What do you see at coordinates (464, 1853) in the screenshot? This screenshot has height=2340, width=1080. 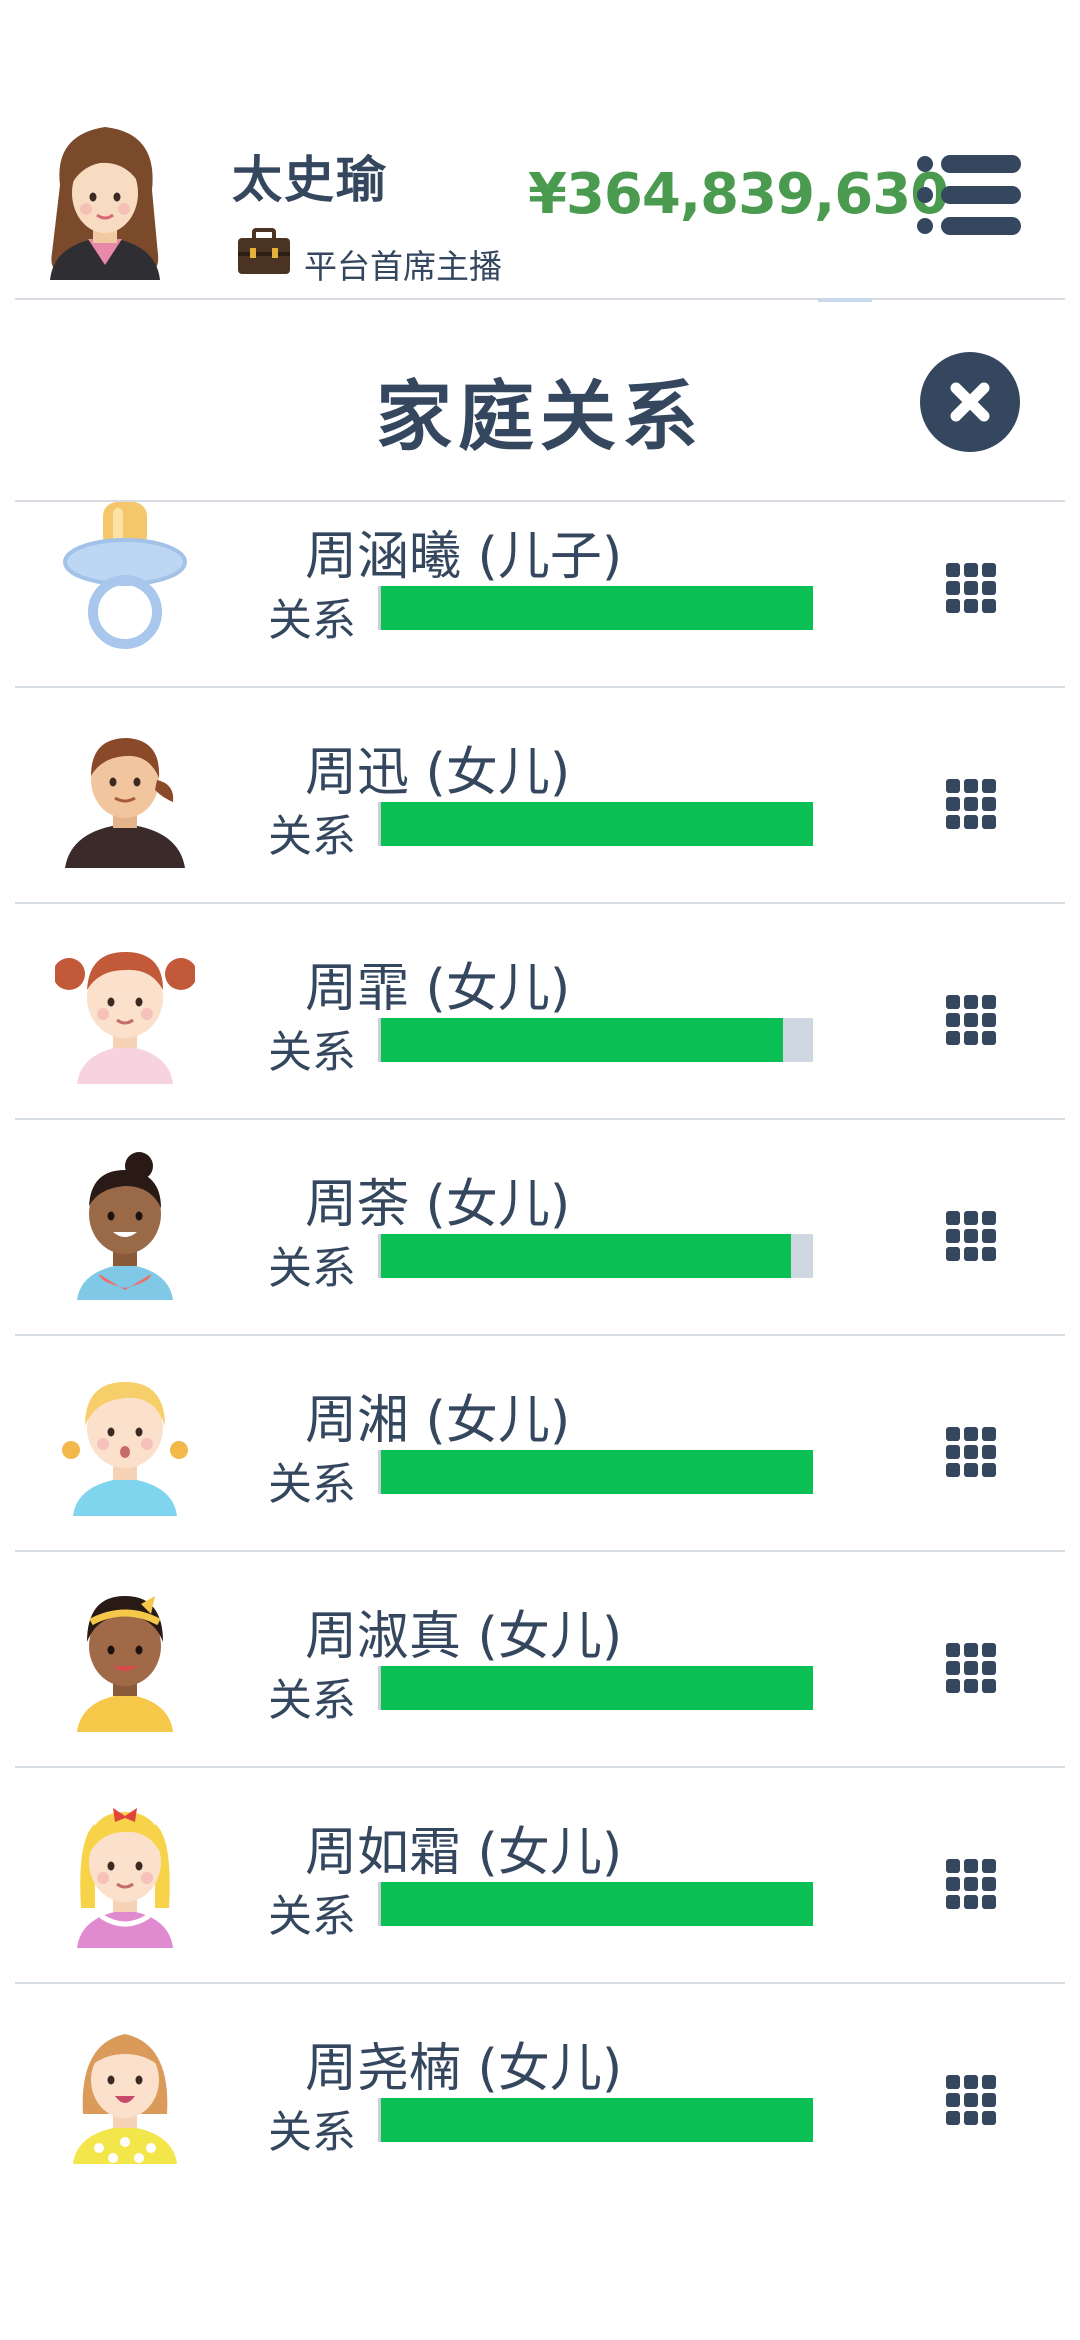 I see `member-name: 周如霜 (女儿)` at bounding box center [464, 1853].